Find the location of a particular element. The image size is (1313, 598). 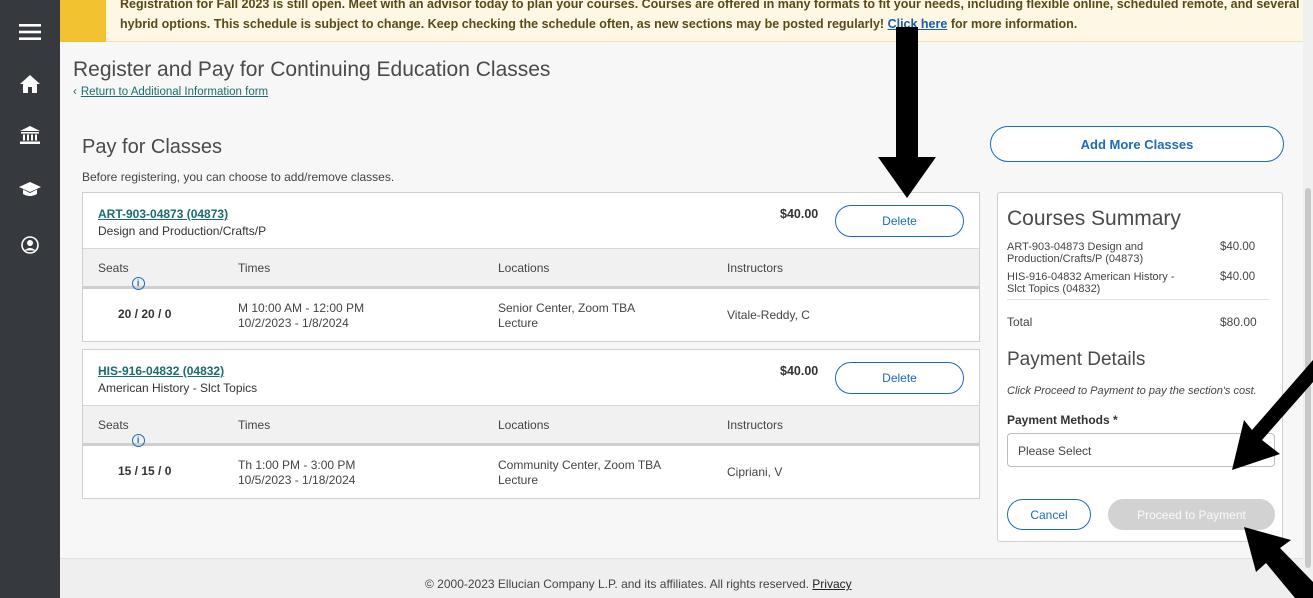

home-icon is located at coordinates (30, 84).